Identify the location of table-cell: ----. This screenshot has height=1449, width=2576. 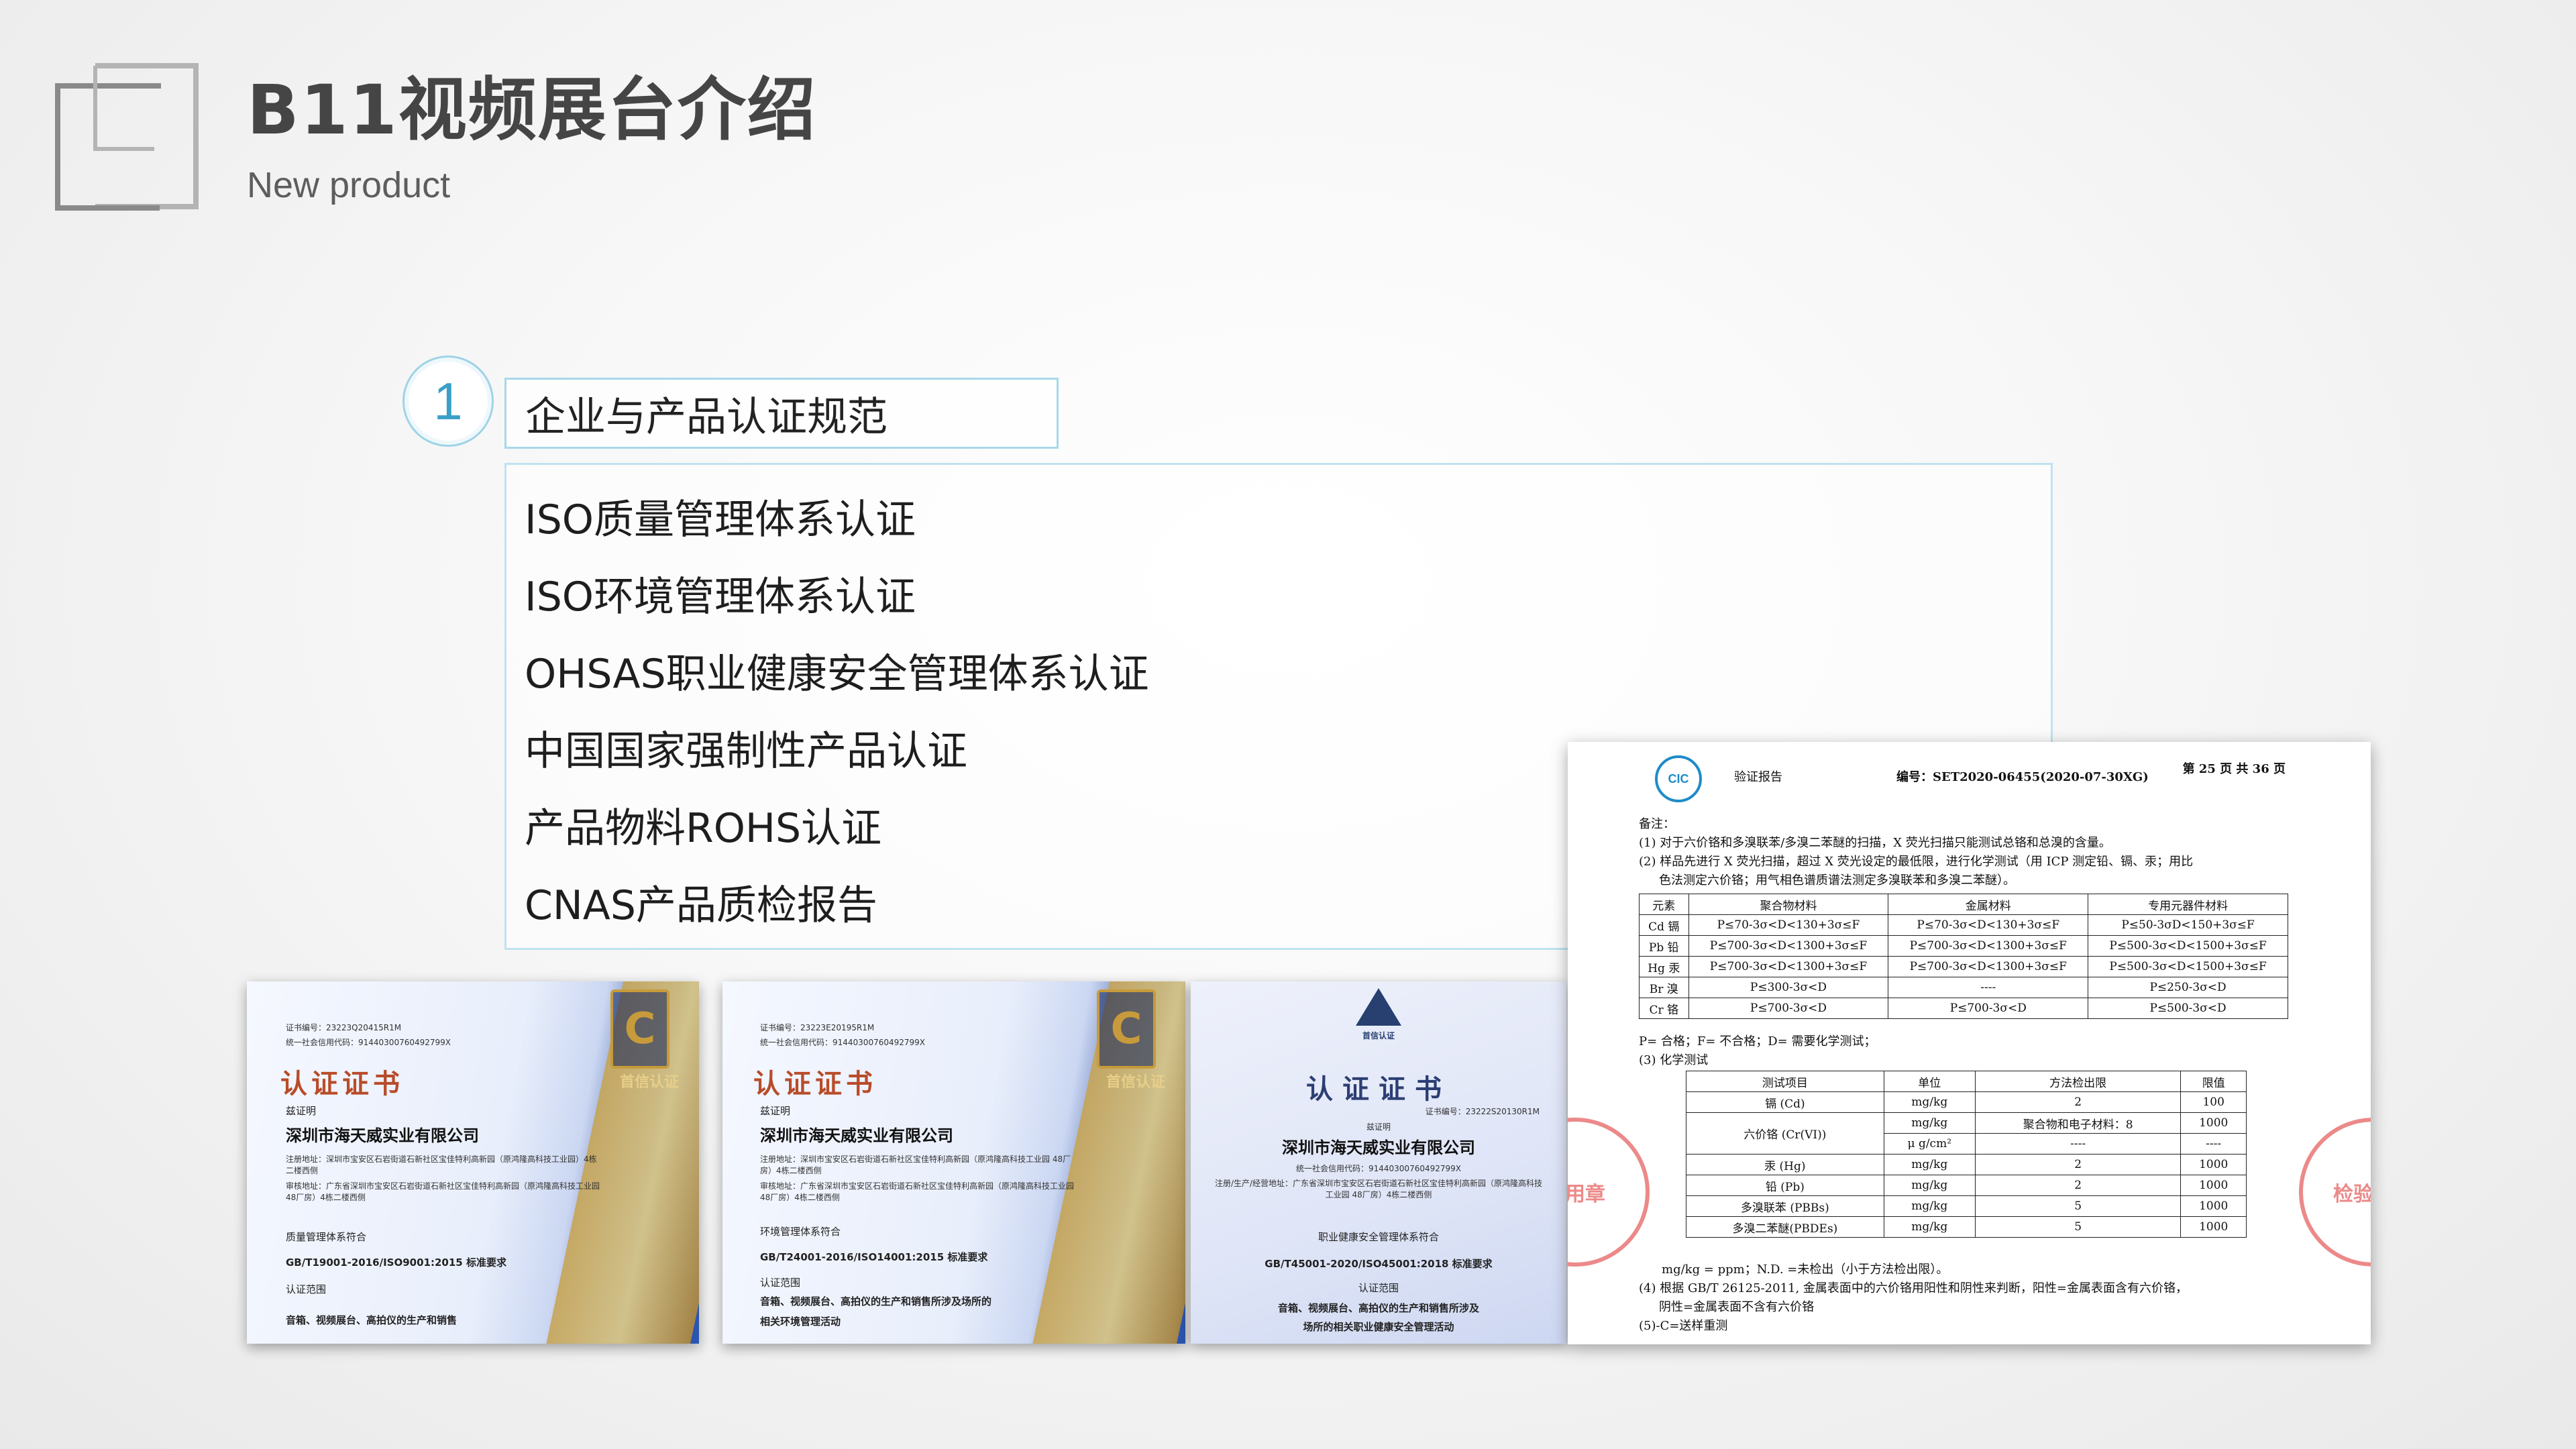
(2213, 1144).